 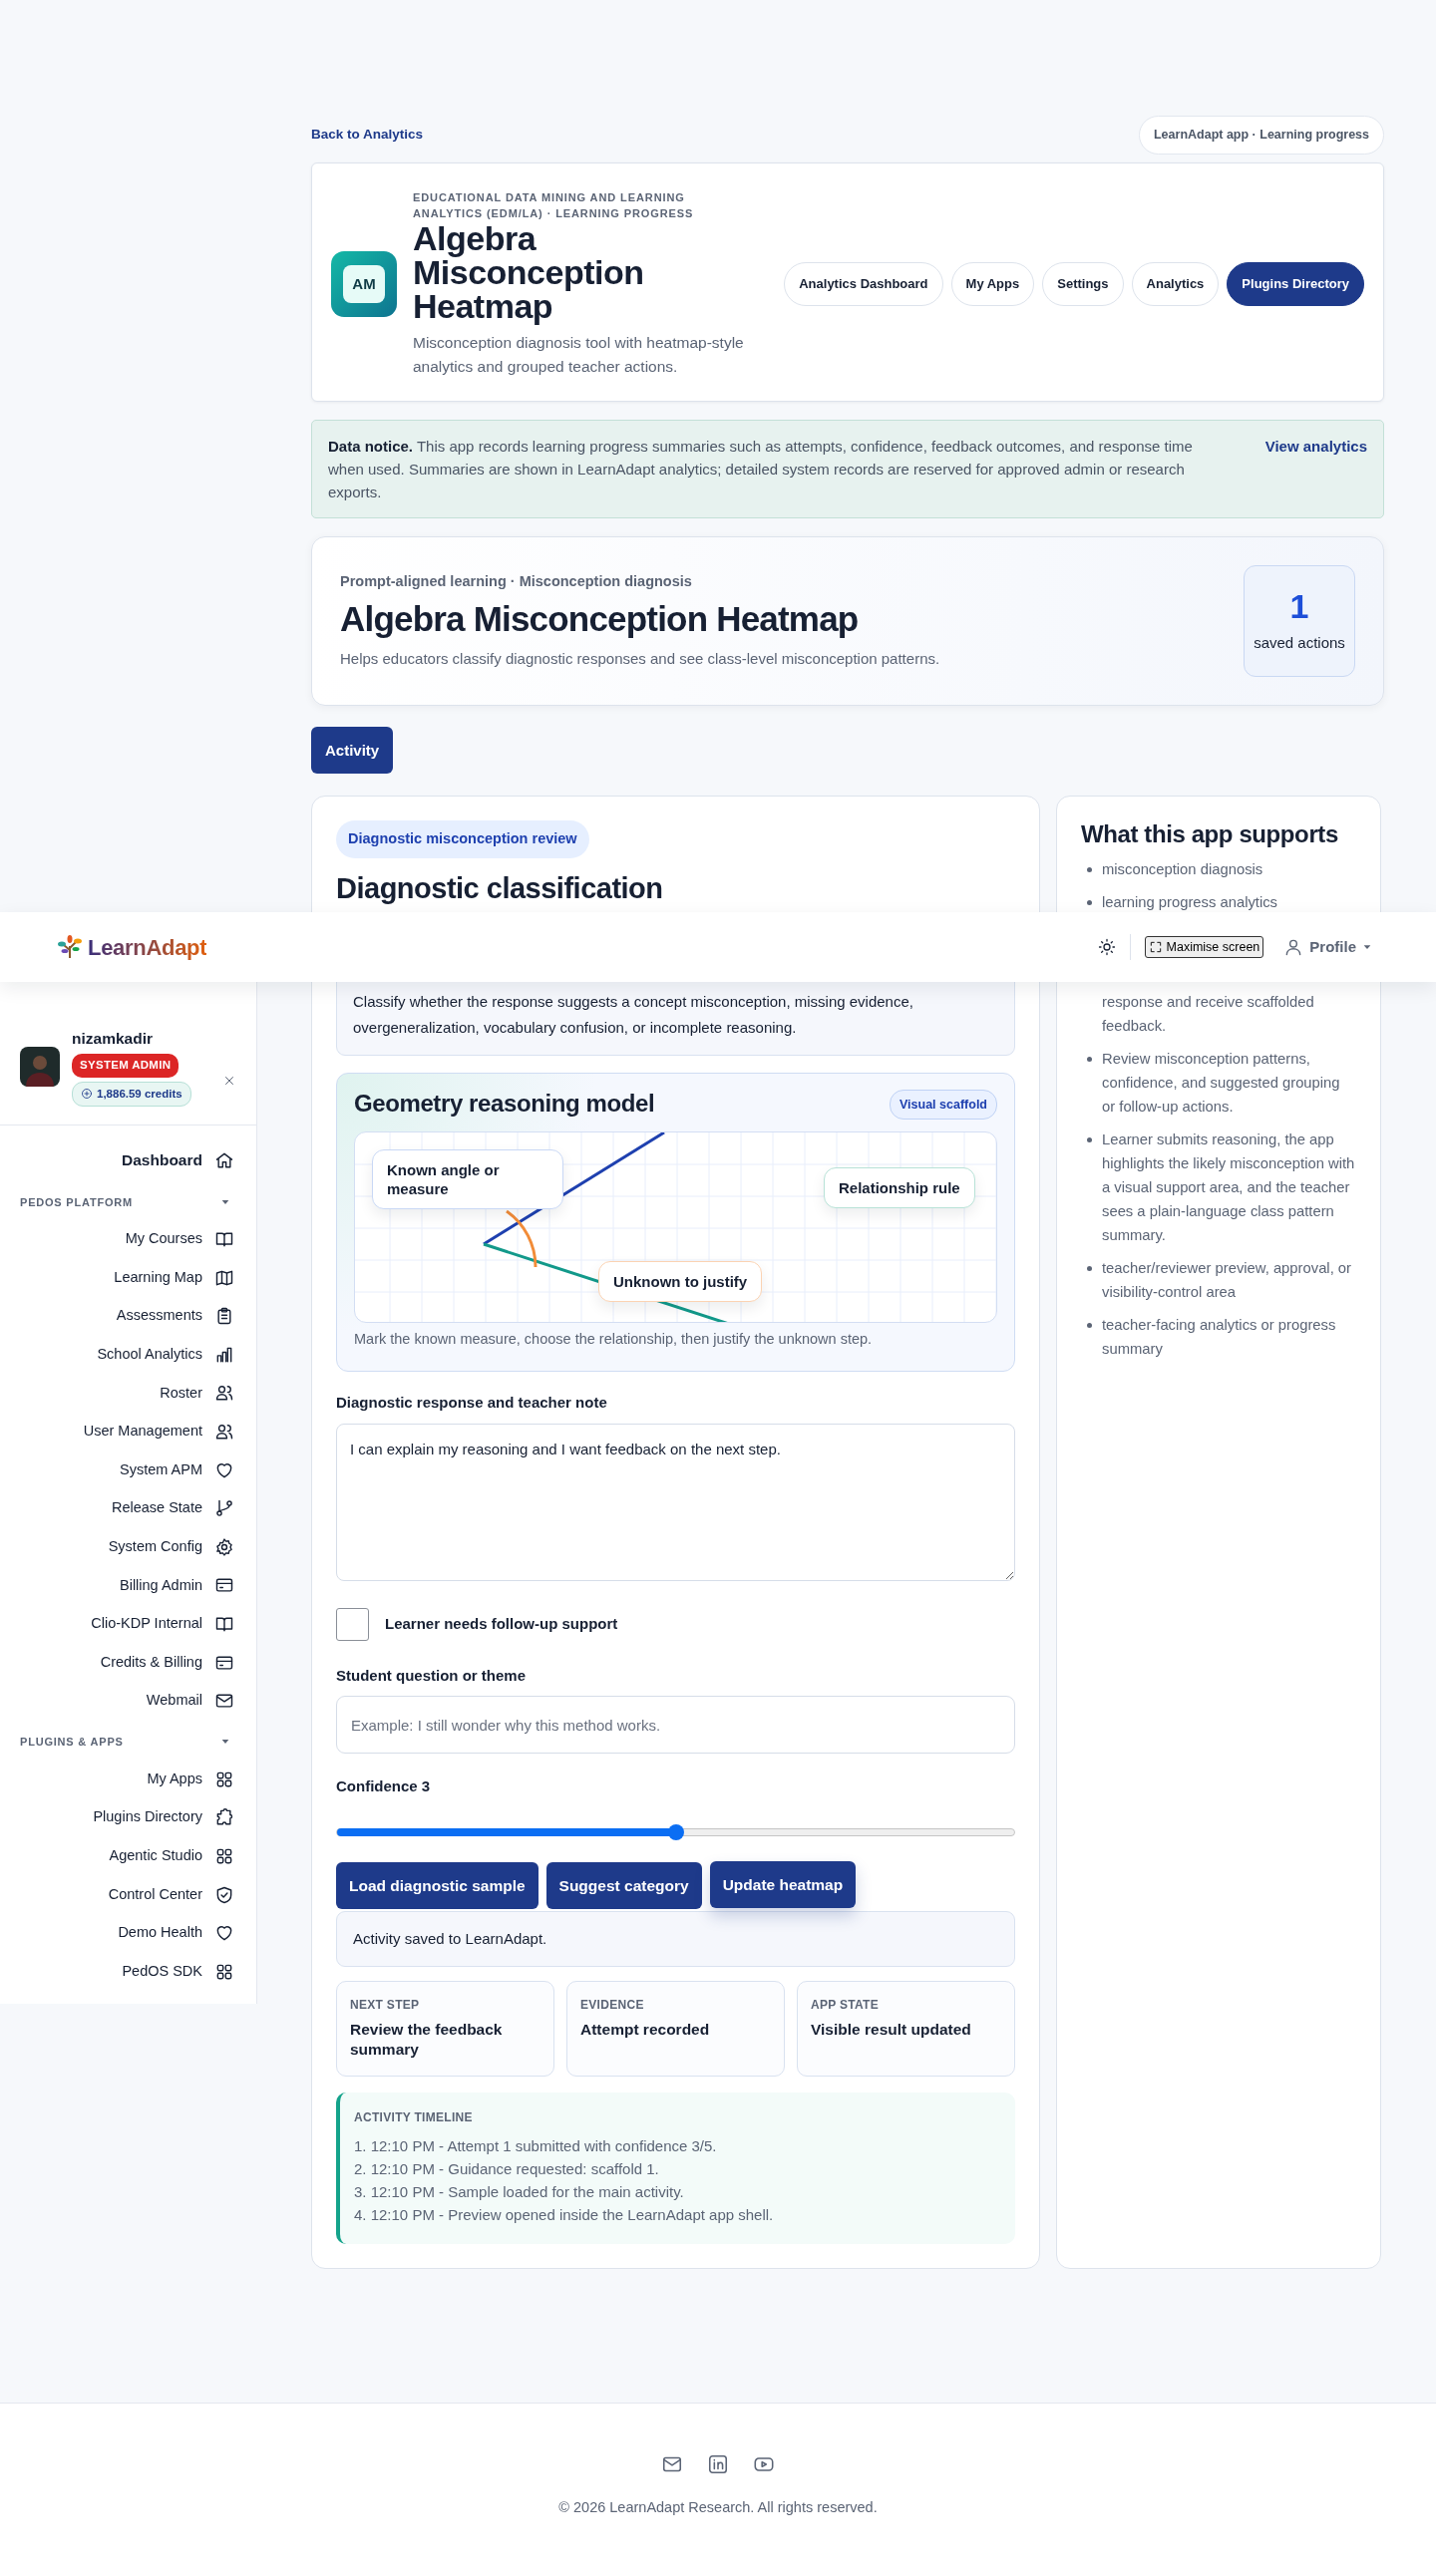 What do you see at coordinates (645, 2030) in the screenshot?
I see `summary-value: Attempt recorded` at bounding box center [645, 2030].